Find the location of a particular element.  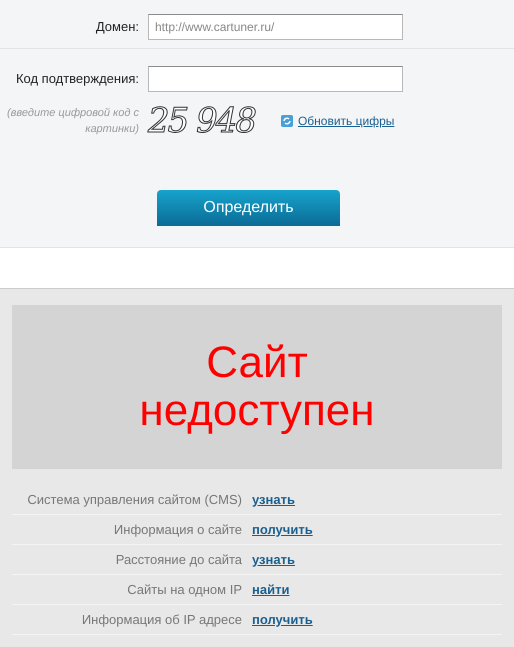

info-label: Сайты на одном IP is located at coordinates (184, 589).